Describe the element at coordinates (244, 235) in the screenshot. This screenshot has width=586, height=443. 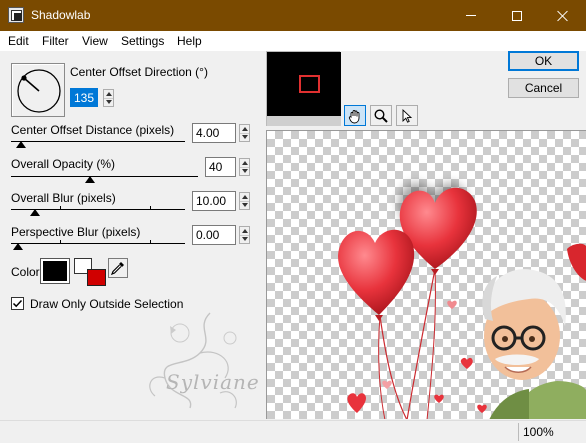
I see `perspective-blur-spinner` at that location.